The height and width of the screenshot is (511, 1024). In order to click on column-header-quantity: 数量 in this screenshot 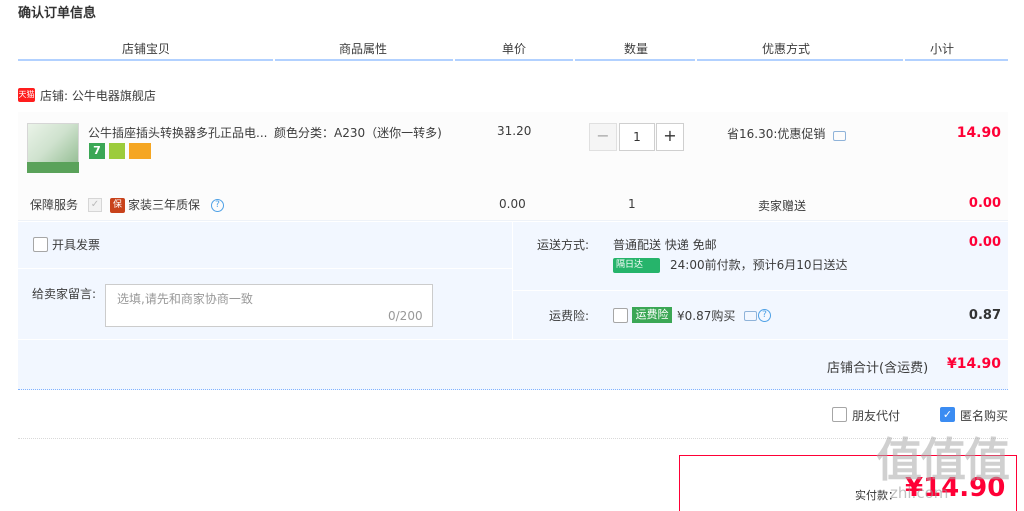, I will do `click(635, 49)`.